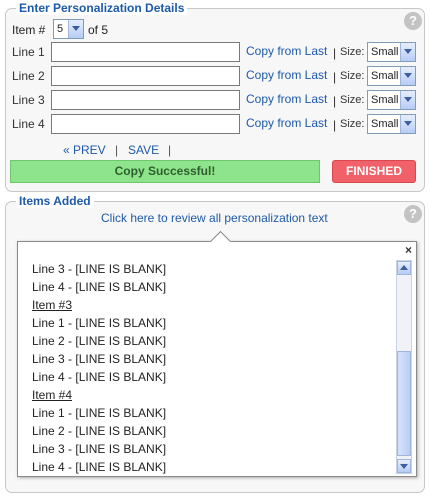 This screenshot has width=429, height=498. What do you see at coordinates (28, 76) in the screenshot?
I see `line-label: Line 2` at bounding box center [28, 76].